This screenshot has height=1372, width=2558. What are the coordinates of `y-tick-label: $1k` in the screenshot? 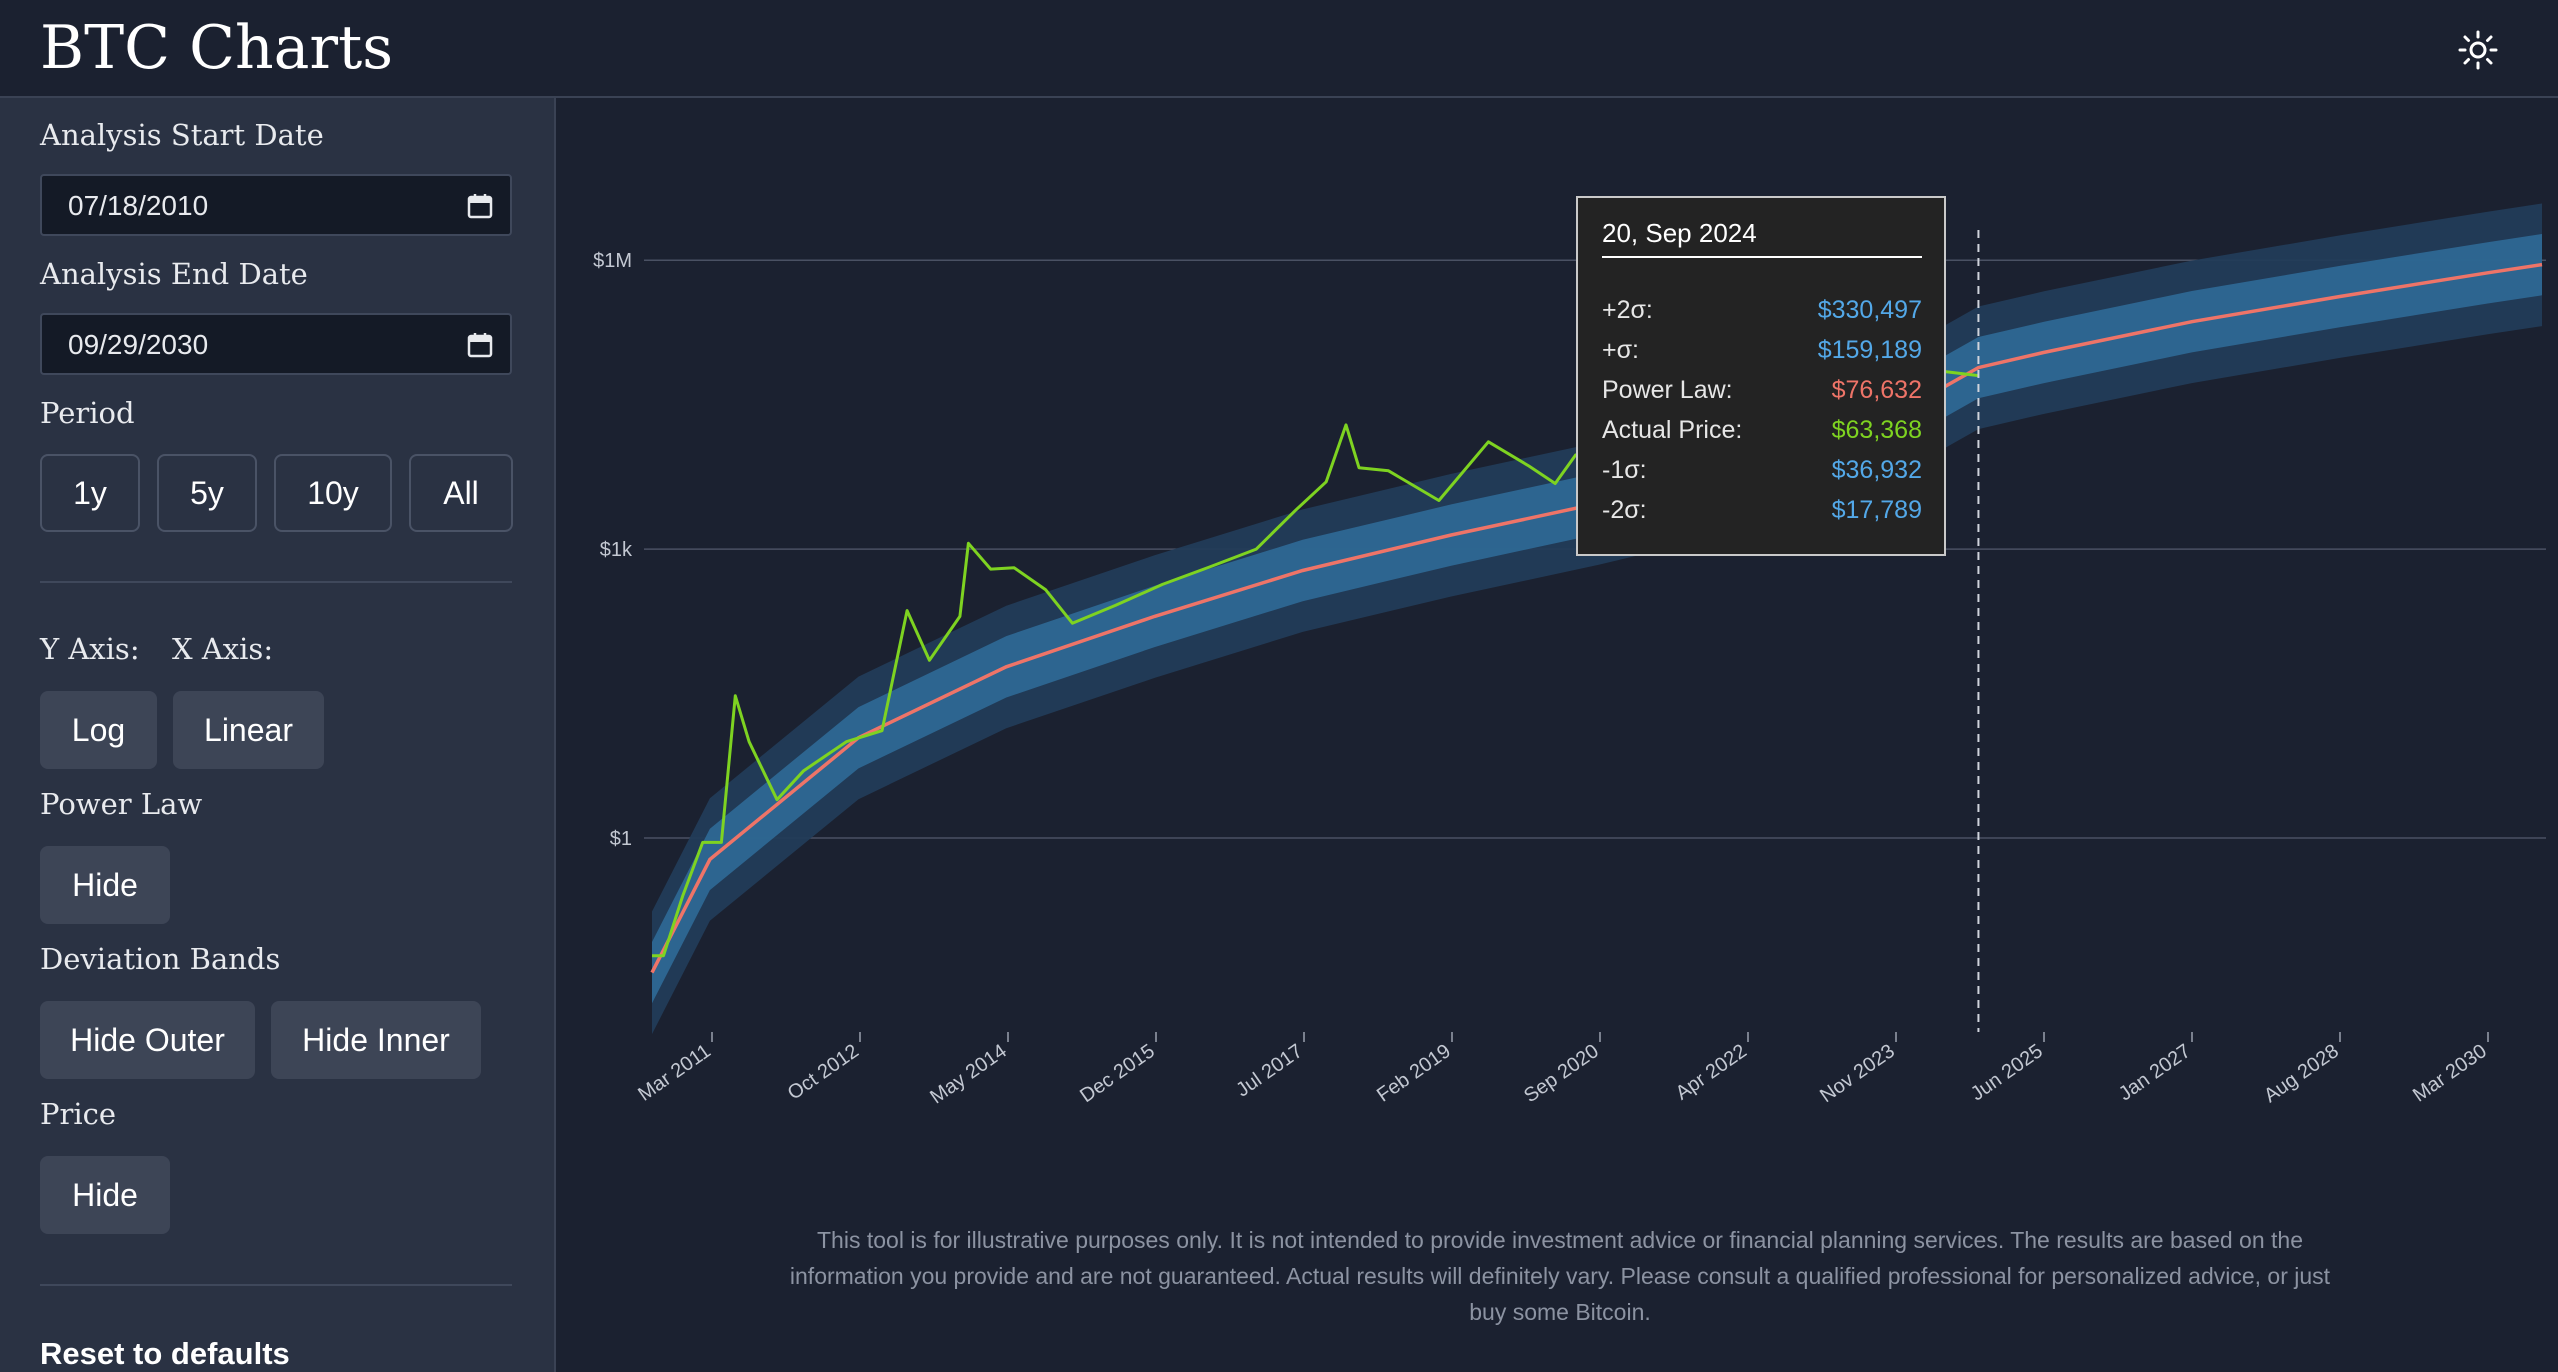 It's located at (616, 550).